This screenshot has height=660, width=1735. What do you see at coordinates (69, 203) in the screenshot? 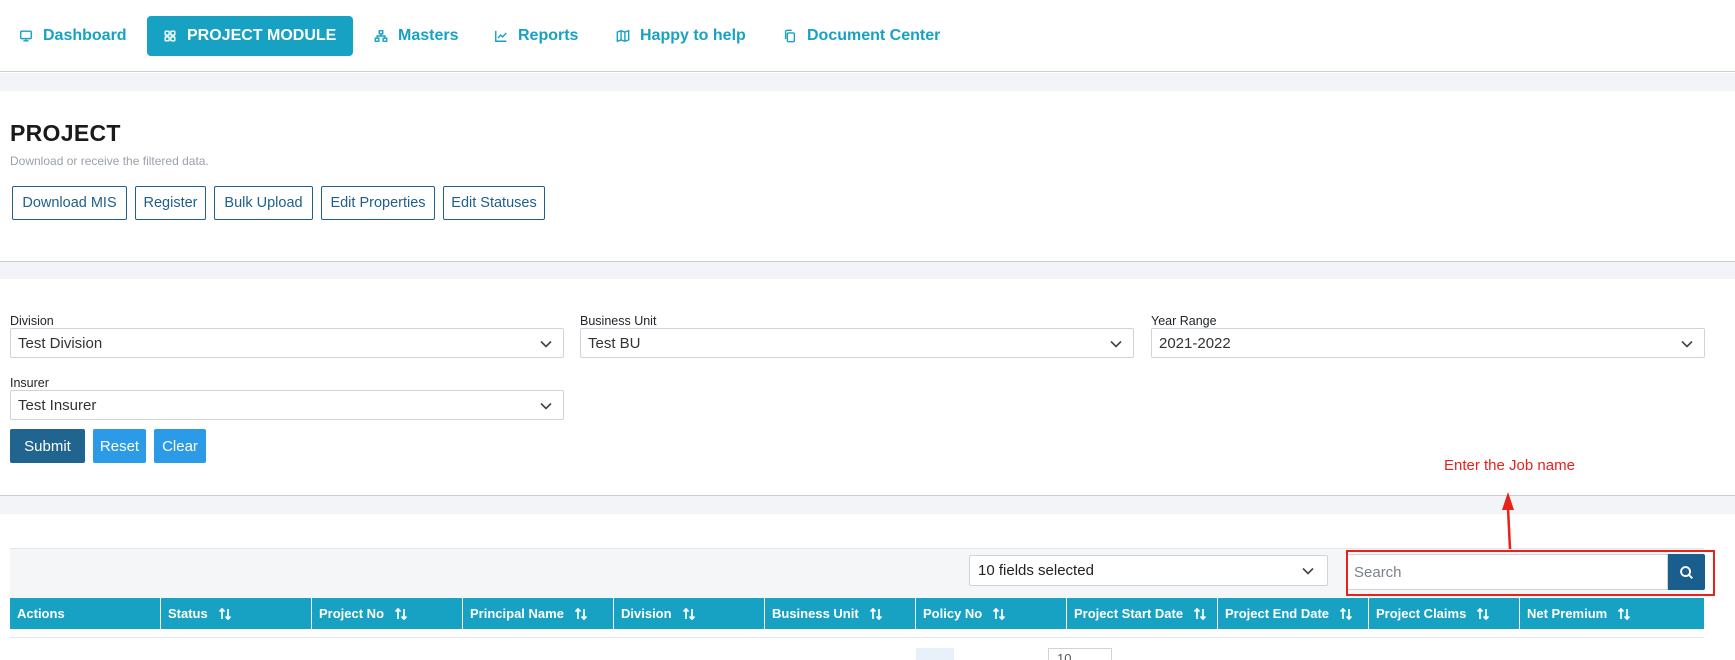
I see `download-mis-button: Download MIS` at bounding box center [69, 203].